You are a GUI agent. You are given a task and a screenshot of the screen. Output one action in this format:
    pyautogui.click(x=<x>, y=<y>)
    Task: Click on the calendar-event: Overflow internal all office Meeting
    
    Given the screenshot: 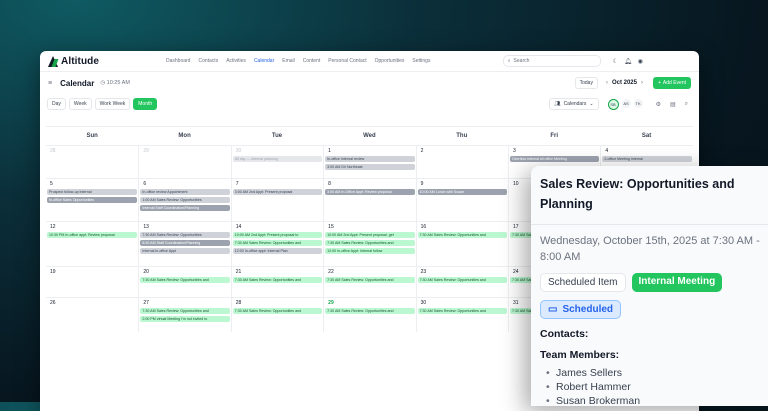 What is the action you would take?
    pyautogui.click(x=554, y=159)
    